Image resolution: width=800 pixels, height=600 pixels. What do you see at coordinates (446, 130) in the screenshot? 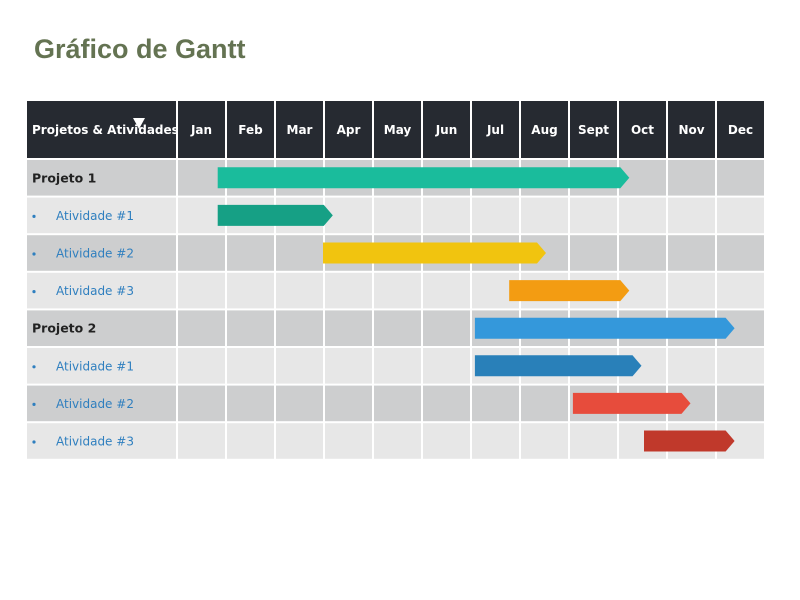
I see `month-label-jun: Jun` at bounding box center [446, 130].